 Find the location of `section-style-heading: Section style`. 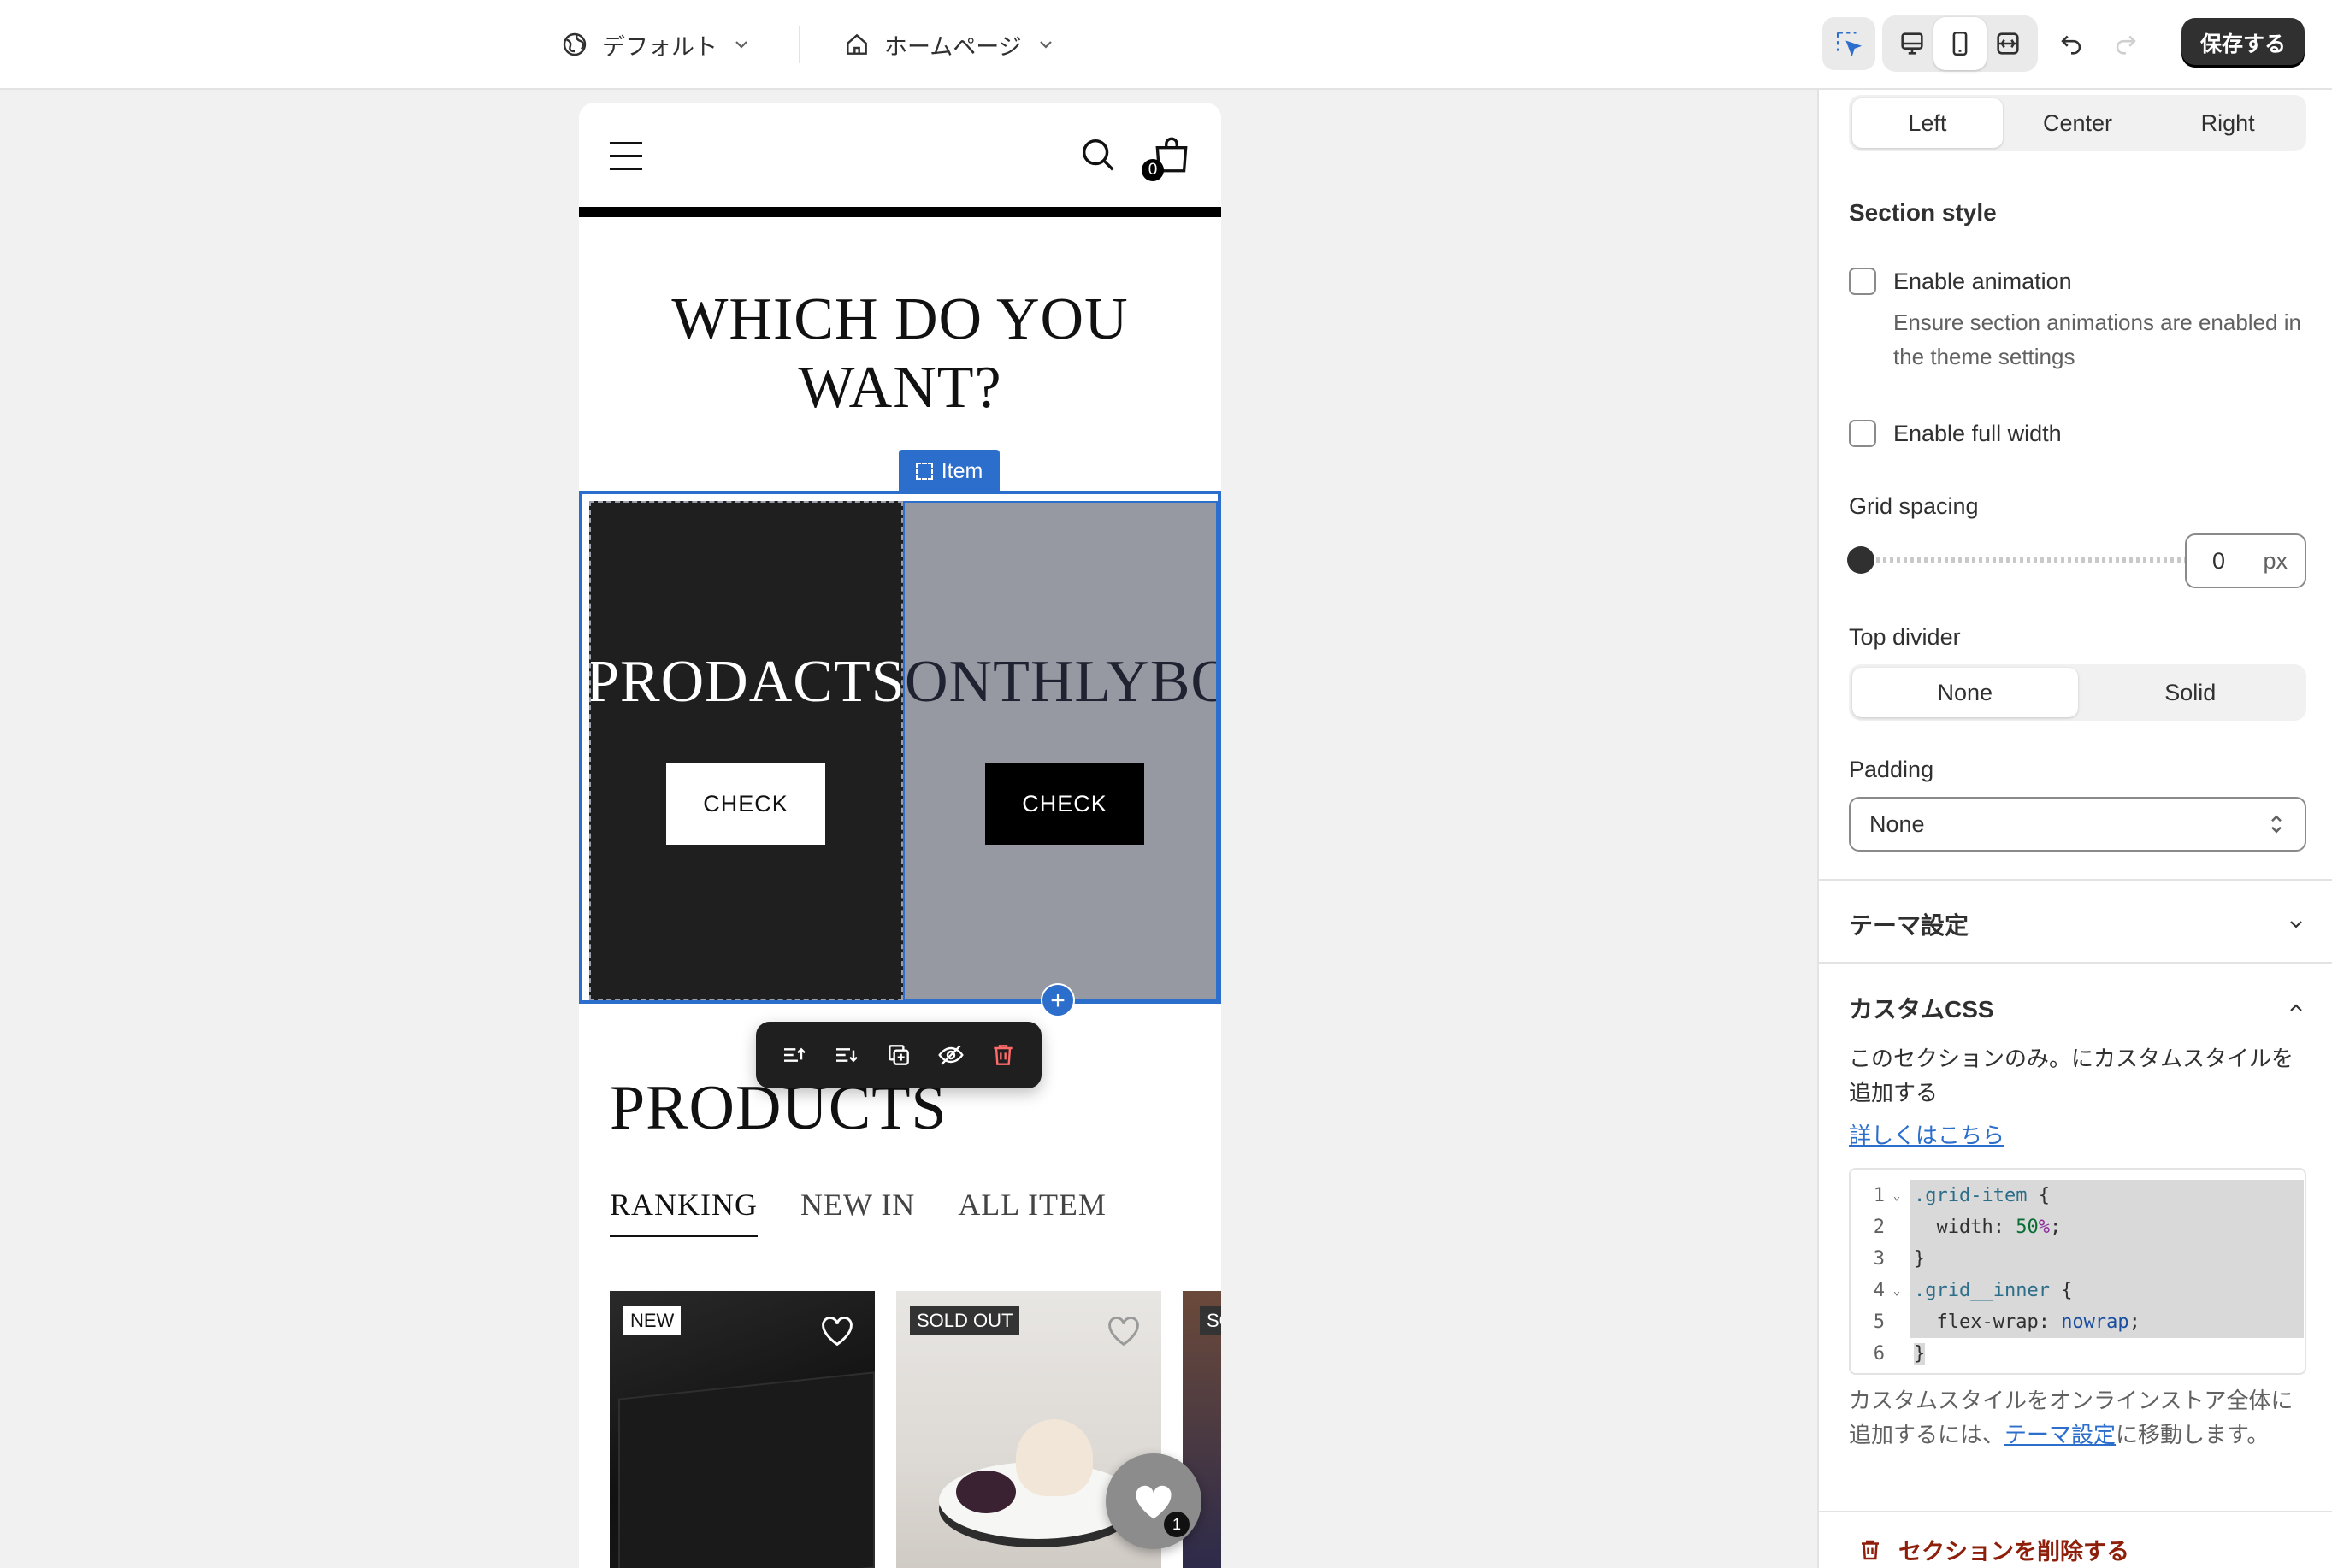

section-style-heading: Section style is located at coordinates (1923, 213).